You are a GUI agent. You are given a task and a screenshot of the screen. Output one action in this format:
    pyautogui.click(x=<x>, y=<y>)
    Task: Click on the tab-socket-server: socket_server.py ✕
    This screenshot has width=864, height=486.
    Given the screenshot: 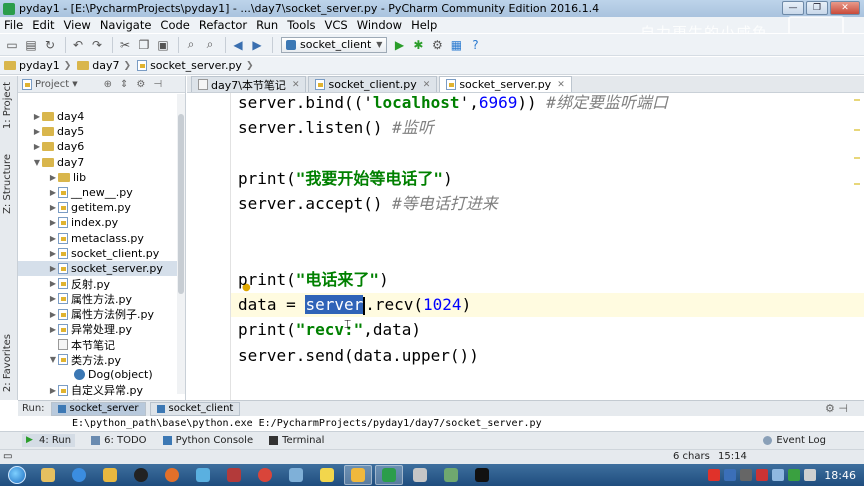 What is the action you would take?
    pyautogui.click(x=505, y=84)
    